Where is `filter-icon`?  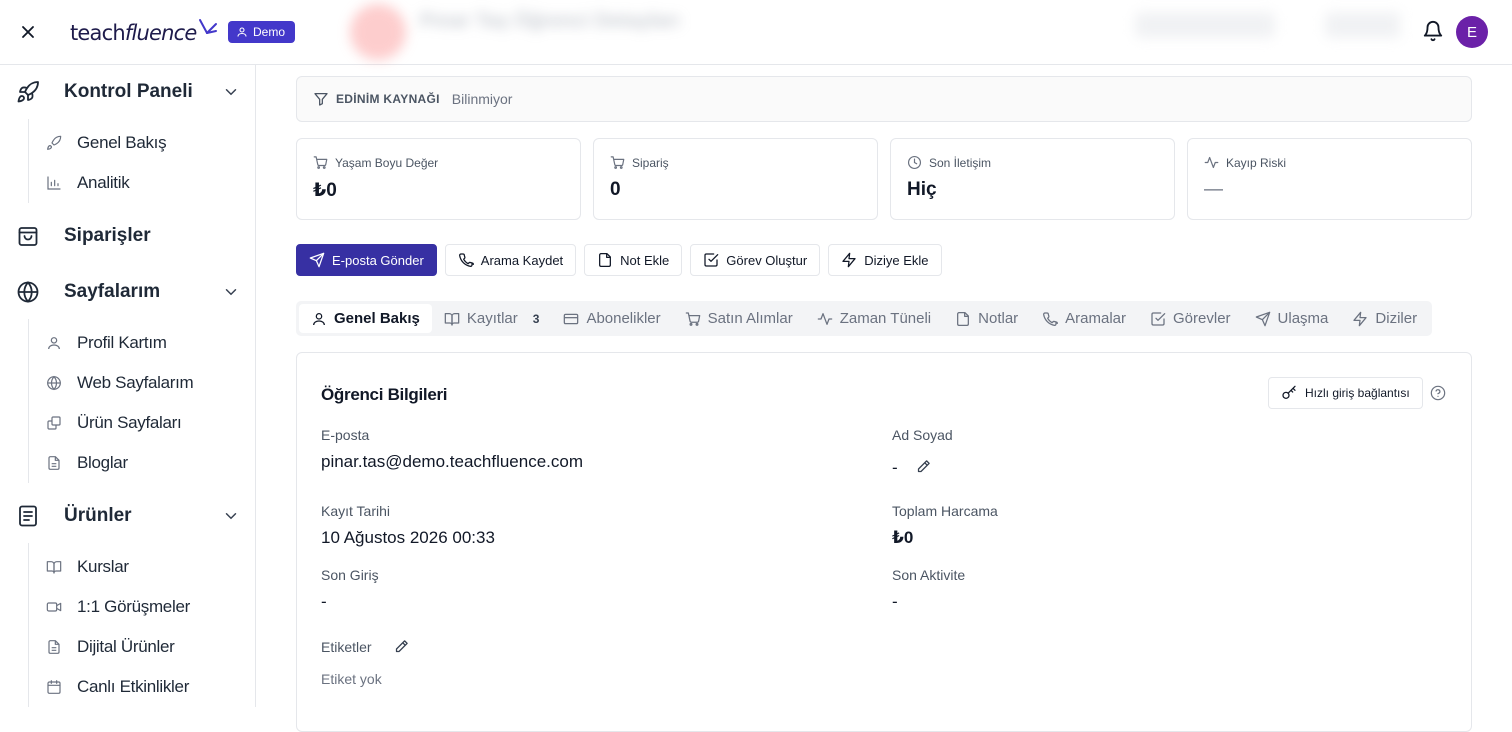
filter-icon is located at coordinates (321, 99).